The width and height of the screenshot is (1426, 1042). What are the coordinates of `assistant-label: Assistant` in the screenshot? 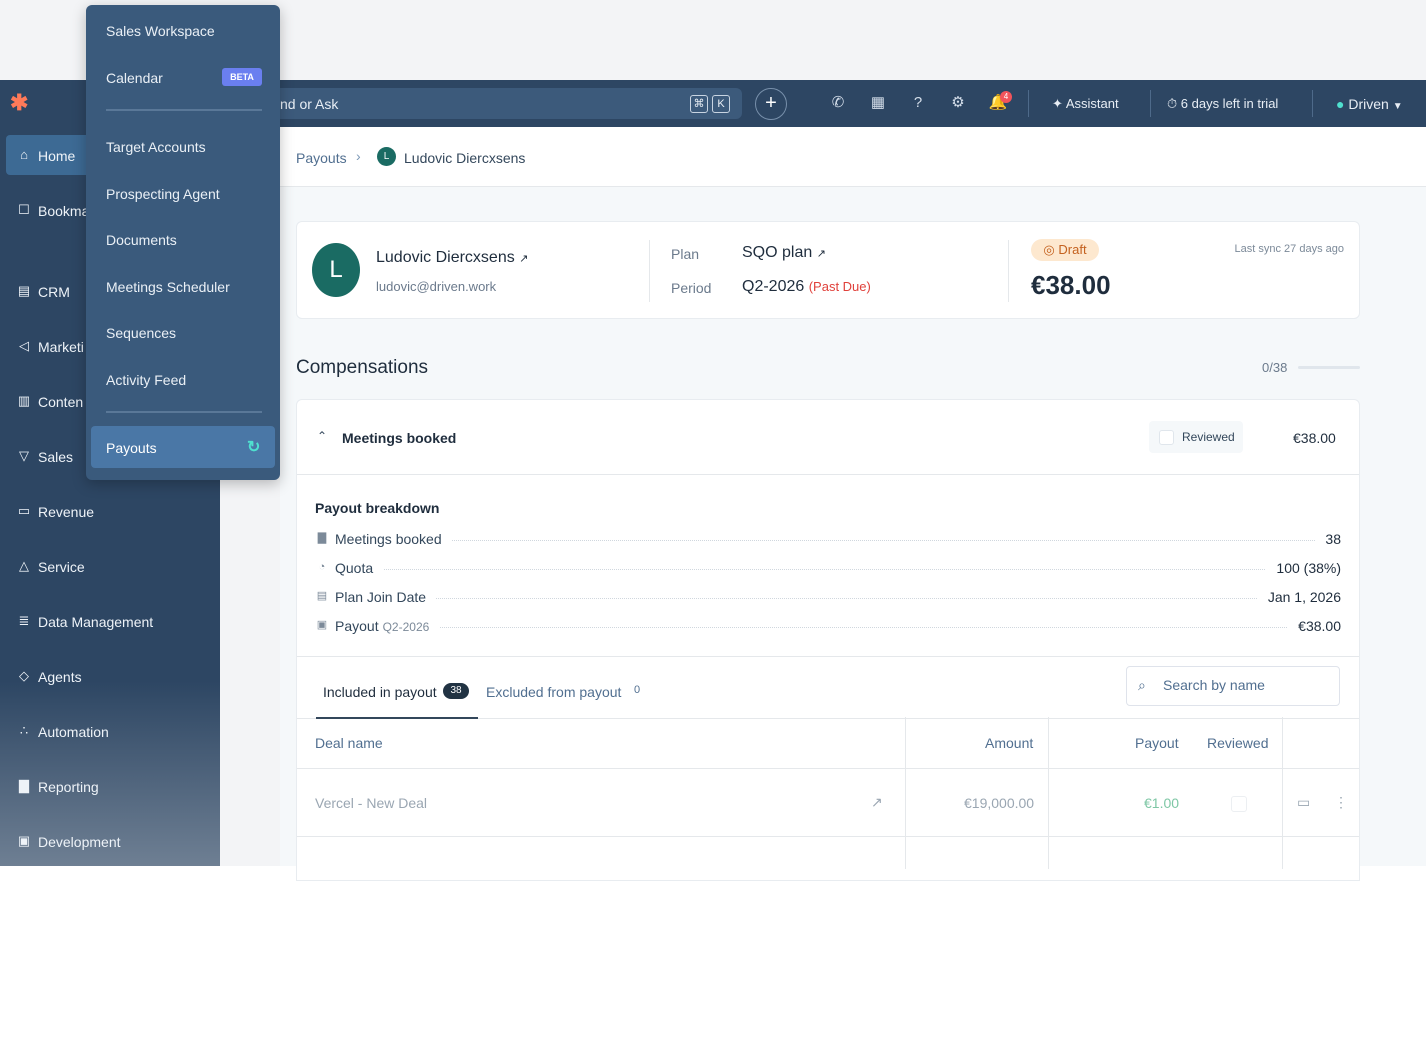 It's located at (1092, 103).